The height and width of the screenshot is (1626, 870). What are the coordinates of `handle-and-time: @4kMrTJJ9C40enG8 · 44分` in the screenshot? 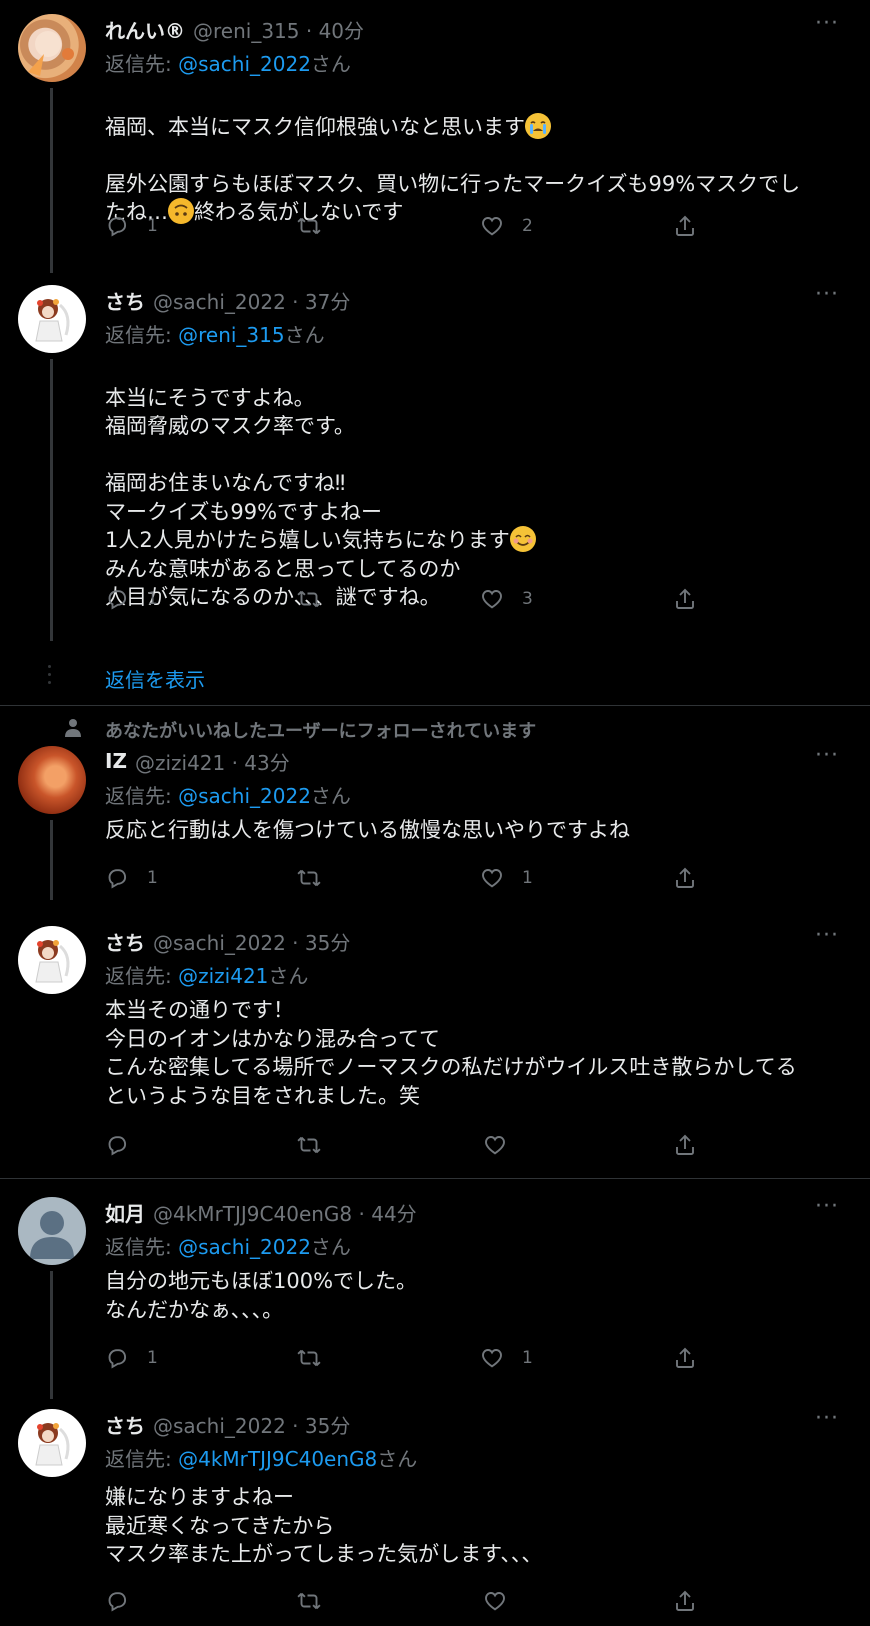 It's located at (285, 1212).